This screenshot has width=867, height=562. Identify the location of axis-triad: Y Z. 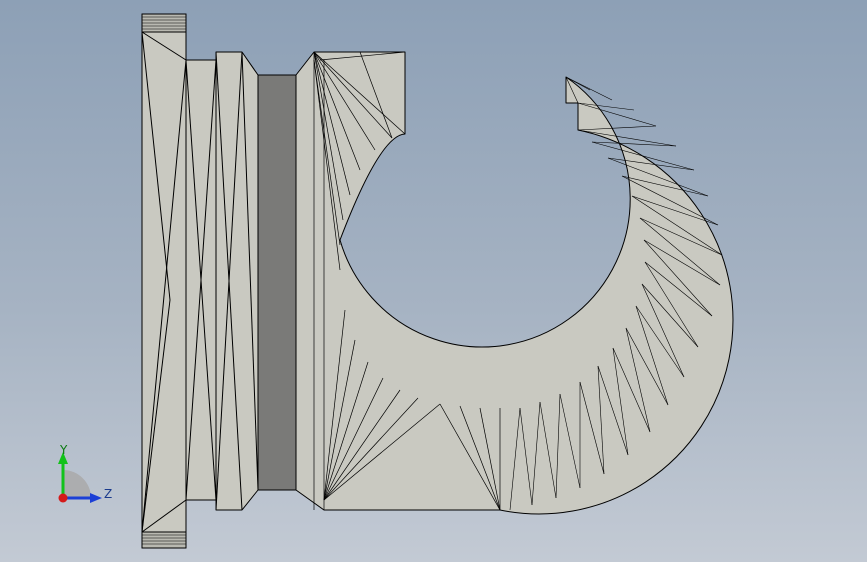
(85, 473).